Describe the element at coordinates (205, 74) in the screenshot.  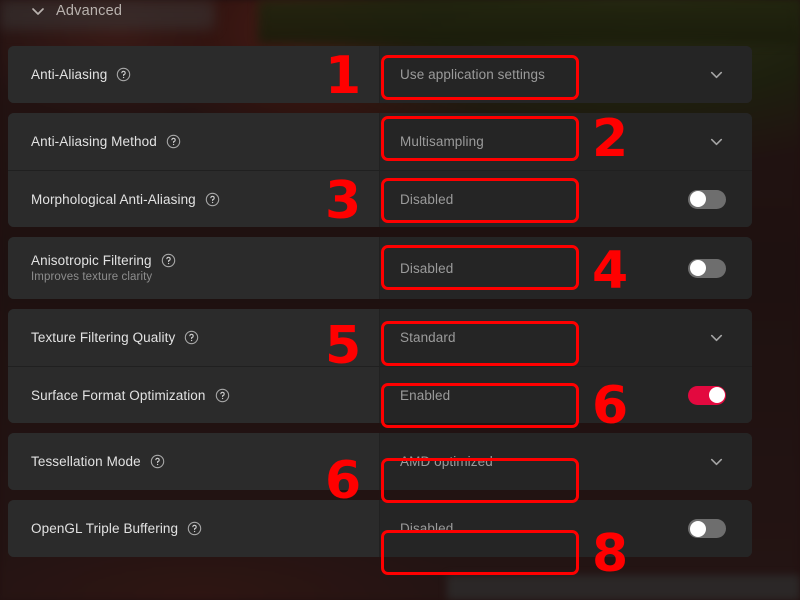
I see `setting-label-line: Anti-Aliasing` at that location.